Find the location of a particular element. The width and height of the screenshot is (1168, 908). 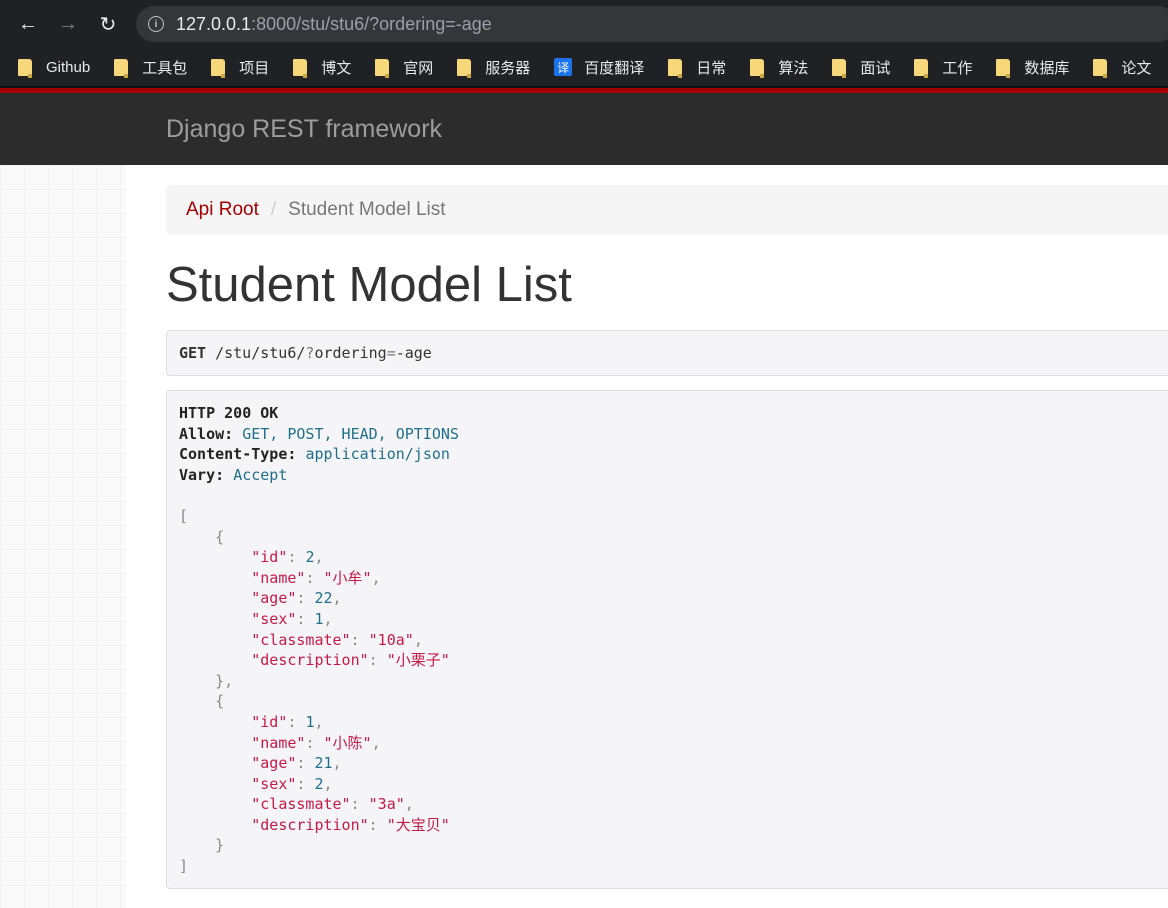

bookmark-toolkit: 工具包 is located at coordinates (150, 67).